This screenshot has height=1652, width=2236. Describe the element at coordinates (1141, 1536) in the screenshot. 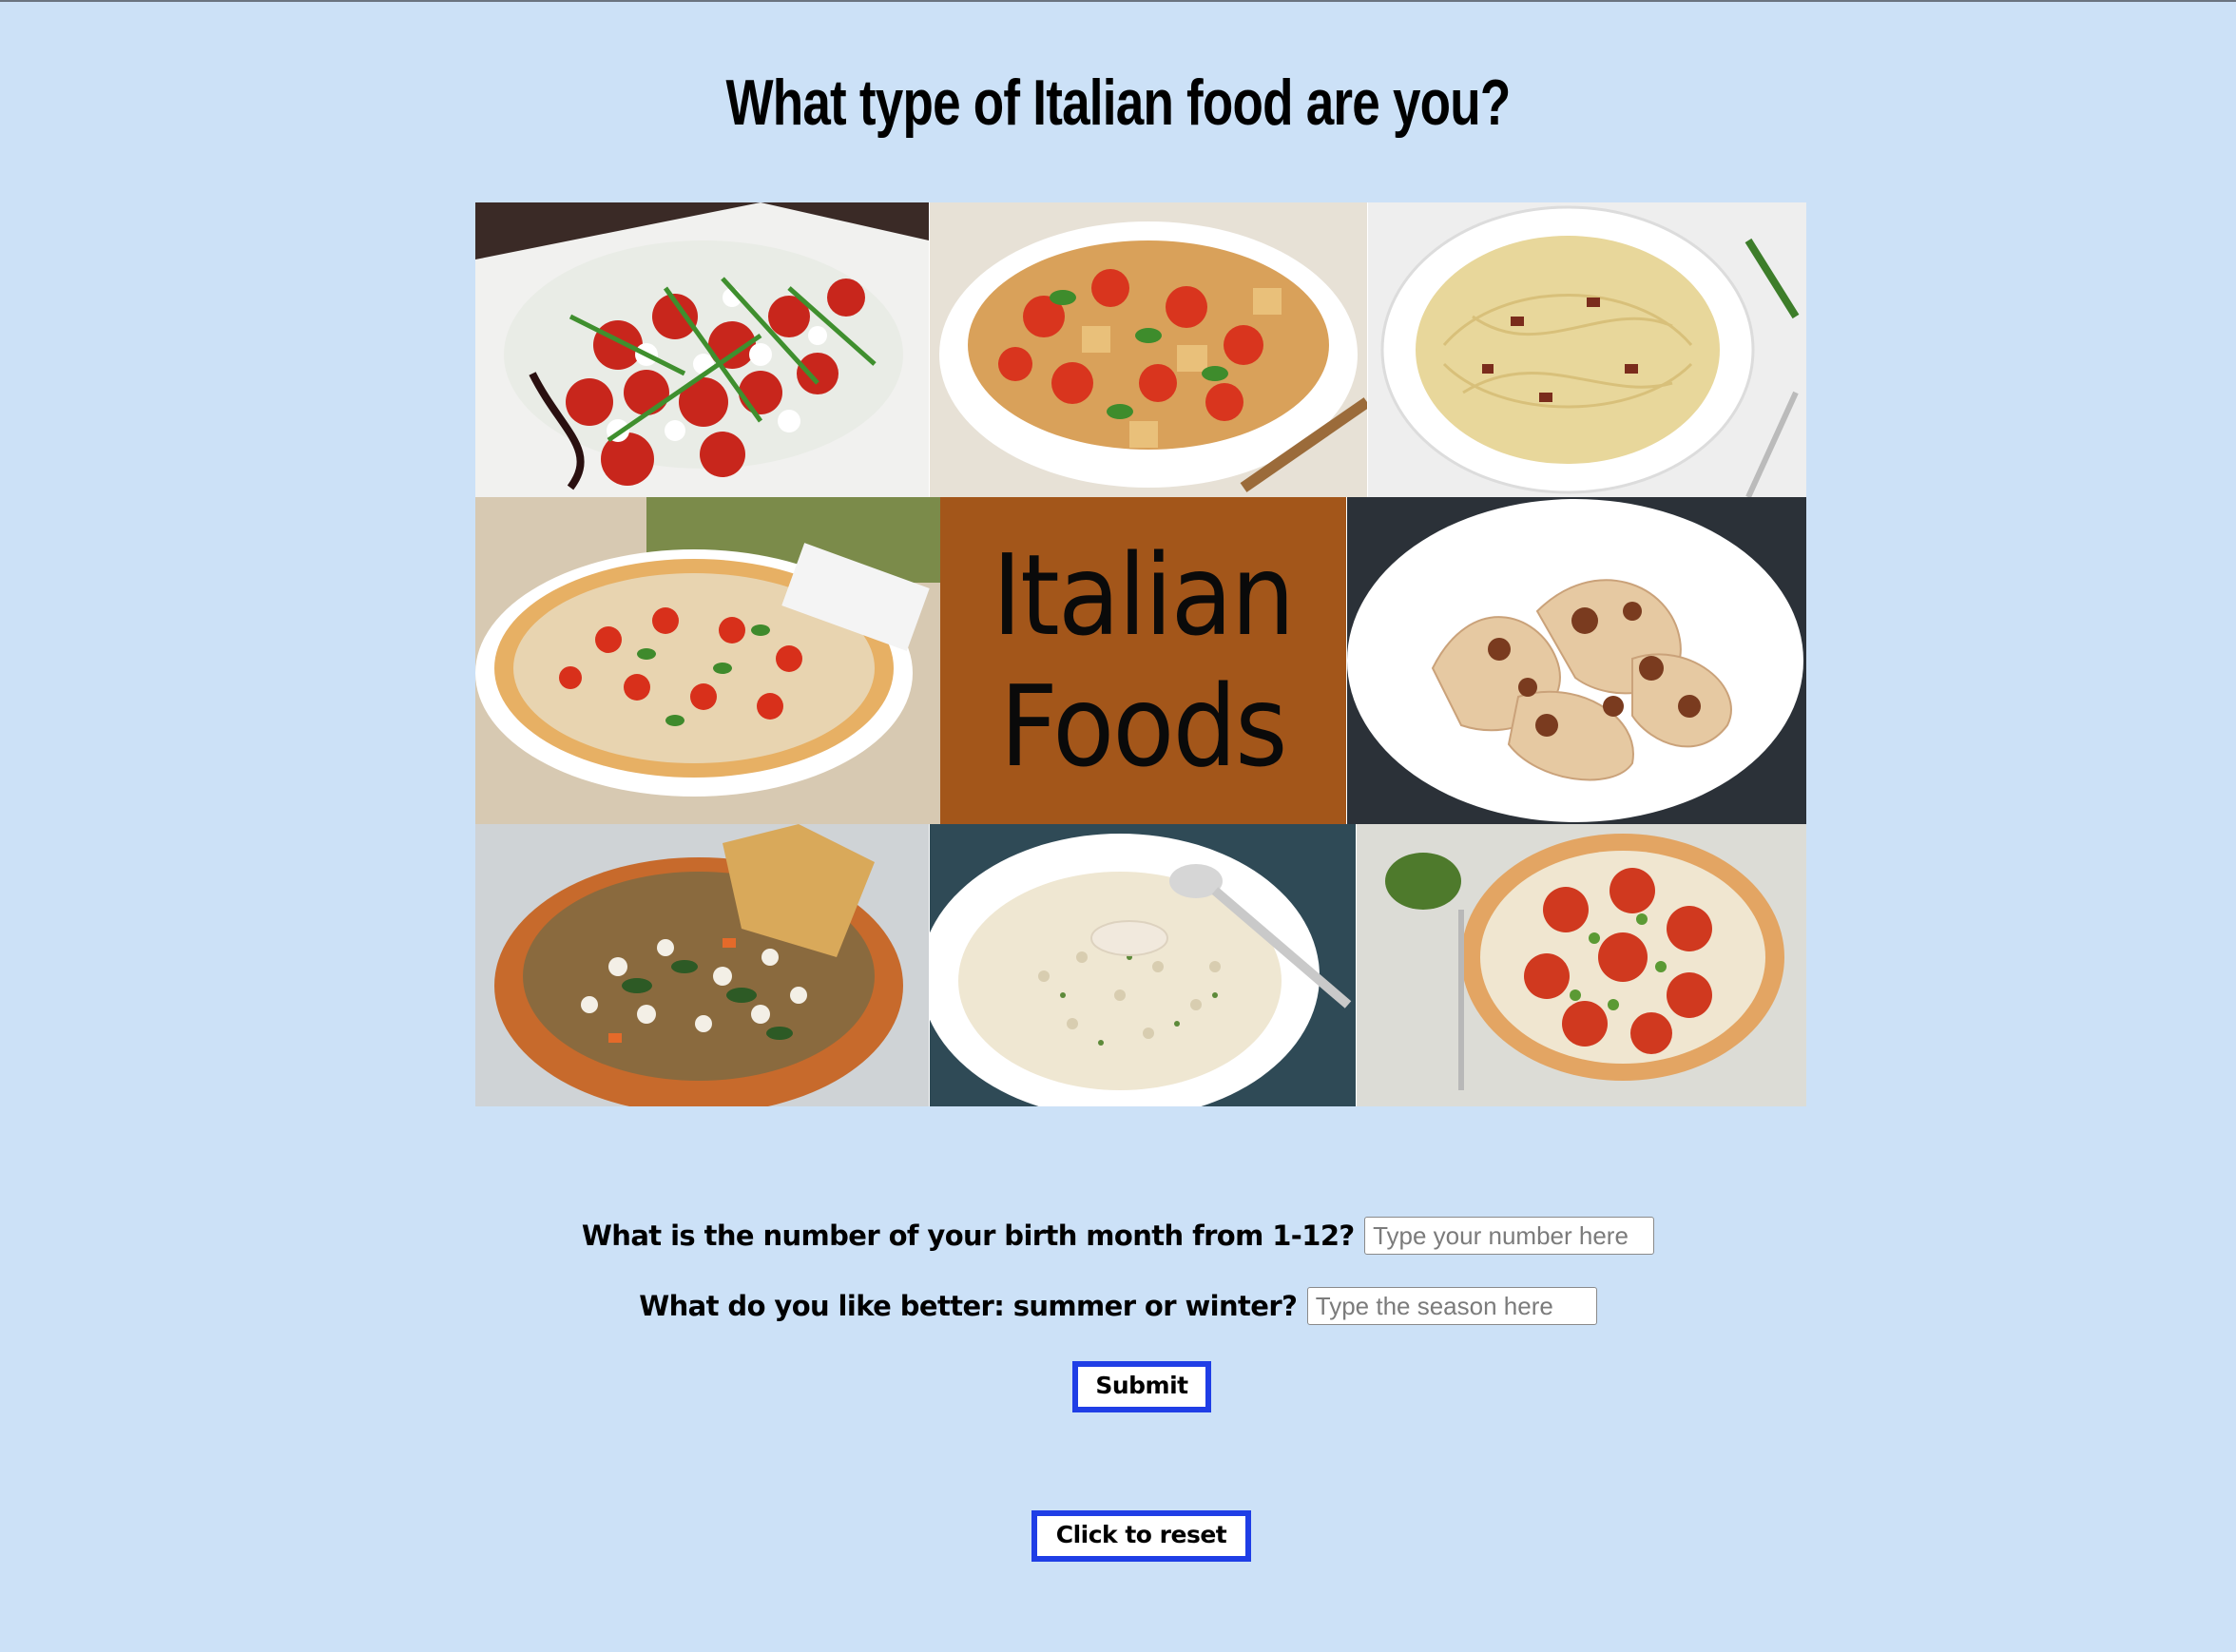

I see `reset-button: Click to reset` at that location.